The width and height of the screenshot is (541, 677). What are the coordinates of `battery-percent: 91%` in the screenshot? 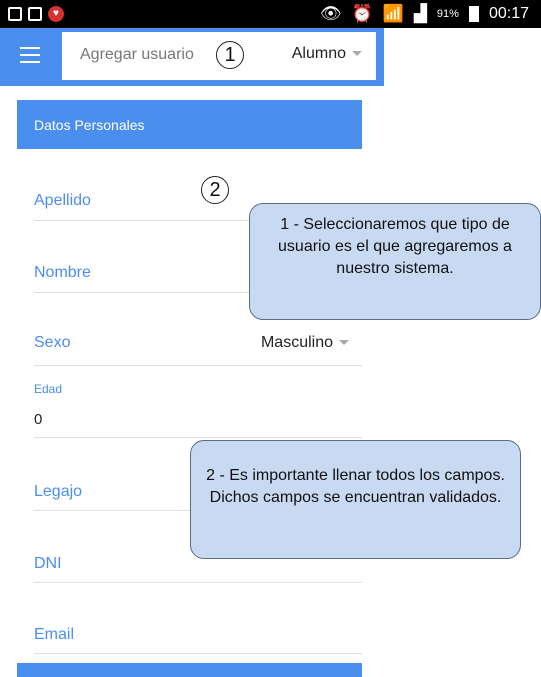 It's located at (447, 14).